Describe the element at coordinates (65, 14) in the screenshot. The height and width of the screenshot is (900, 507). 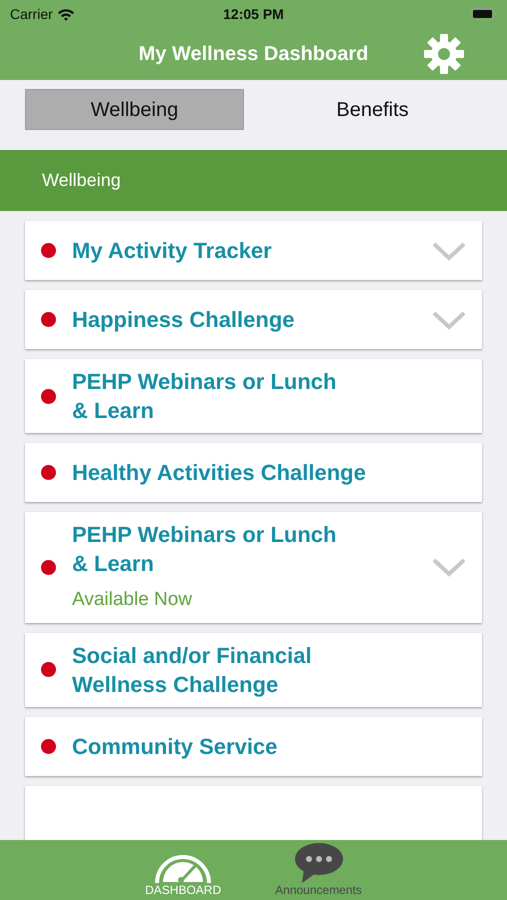
I see `wifi-icon` at that location.